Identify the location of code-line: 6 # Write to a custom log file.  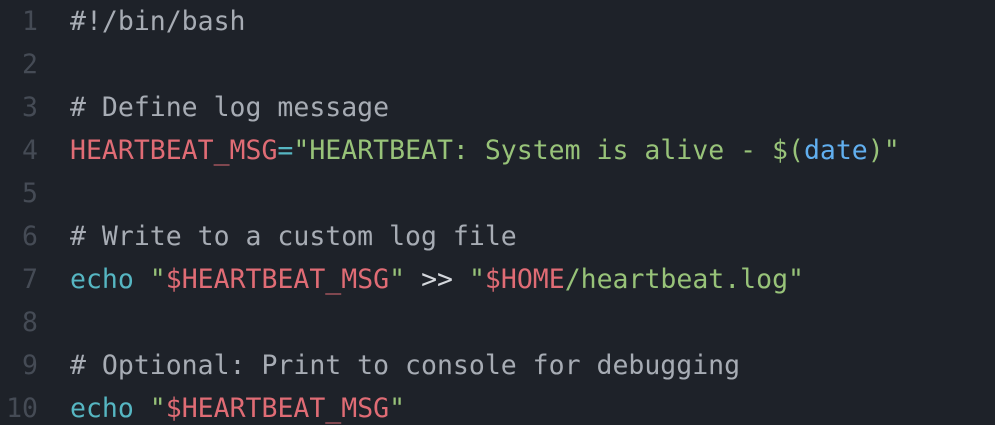
(258, 236).